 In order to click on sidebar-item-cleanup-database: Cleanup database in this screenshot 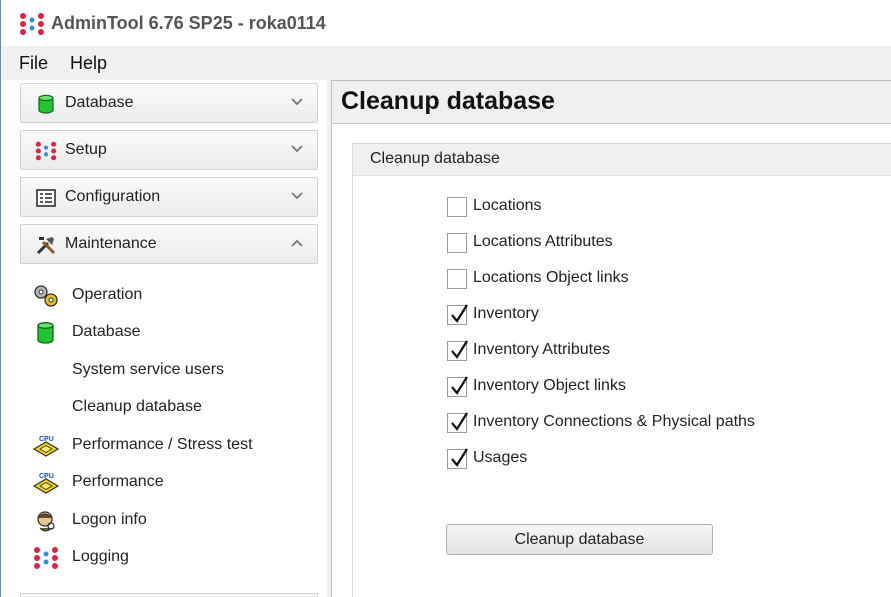, I will do `click(169, 408)`.